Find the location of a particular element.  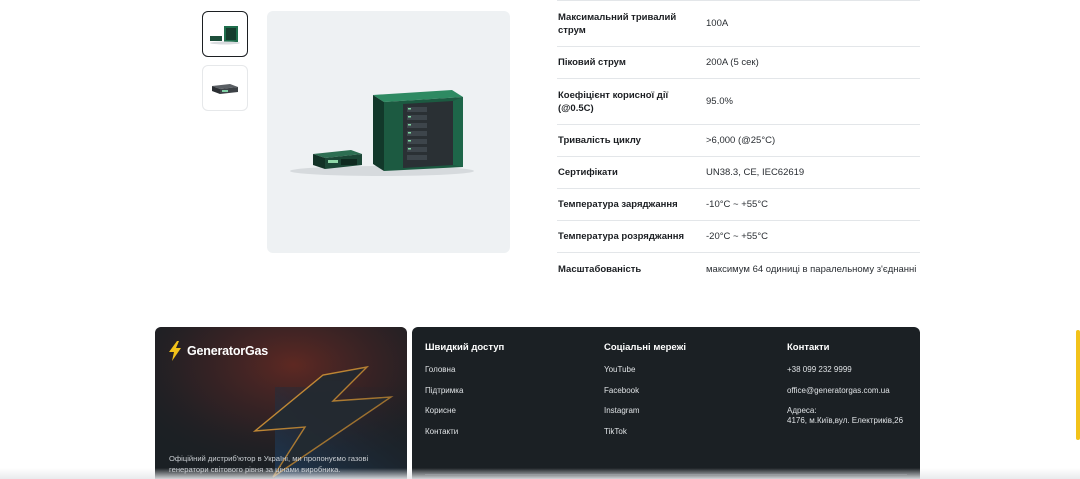

spec-label: Коефіцієнт корисної дії (@0.5C) is located at coordinates (613, 101).